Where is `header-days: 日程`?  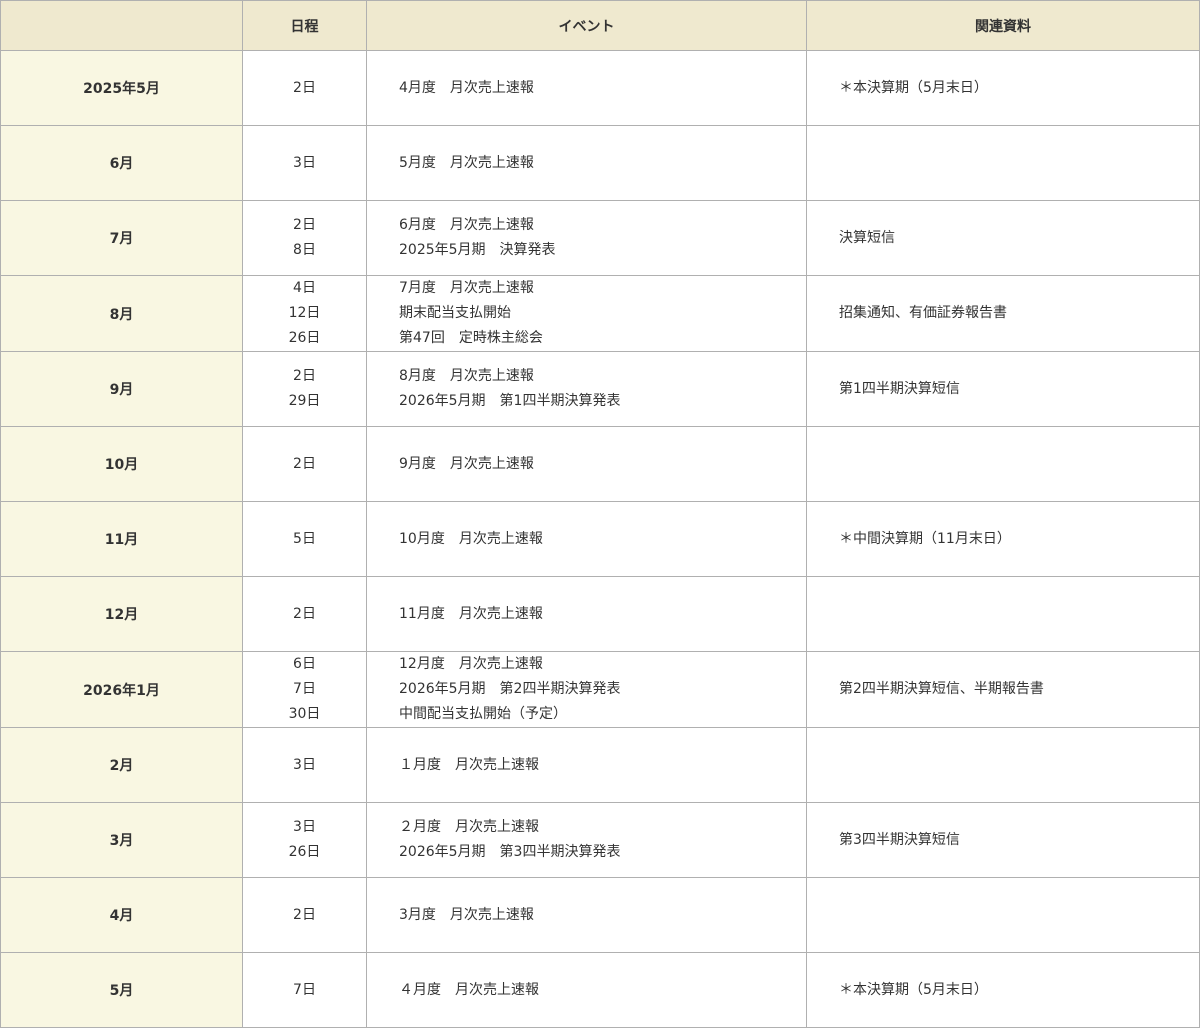
header-days: 日程 is located at coordinates (304, 25).